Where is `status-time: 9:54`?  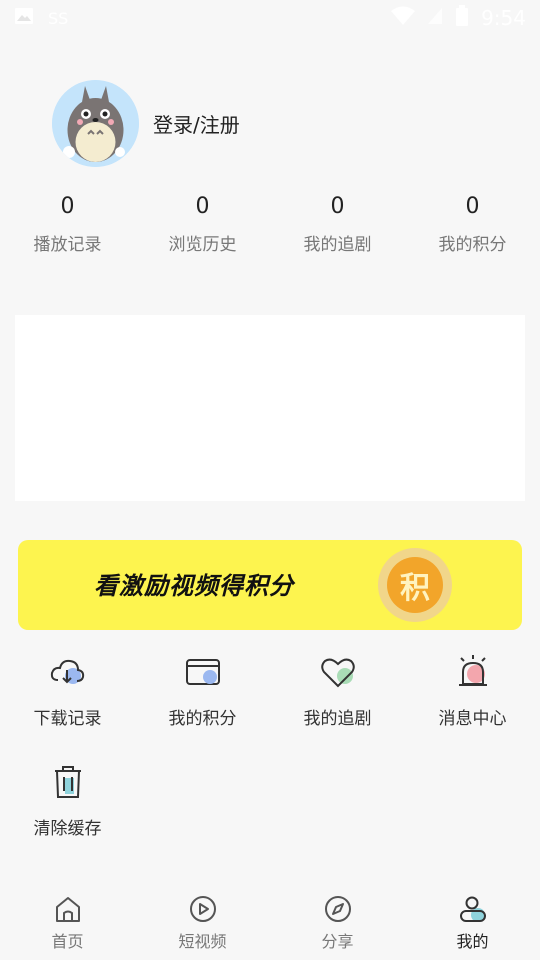
status-time: 9:54 is located at coordinates (503, 18).